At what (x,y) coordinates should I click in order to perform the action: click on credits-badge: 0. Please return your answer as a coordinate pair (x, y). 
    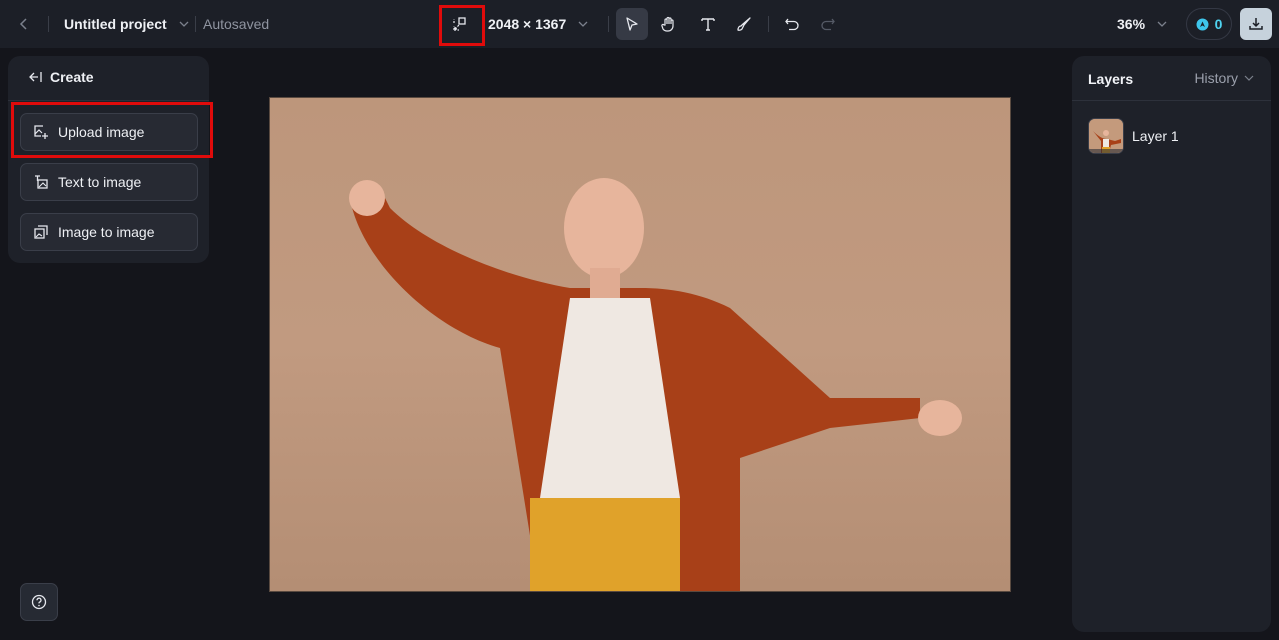
    Looking at the image, I should click on (1209, 24).